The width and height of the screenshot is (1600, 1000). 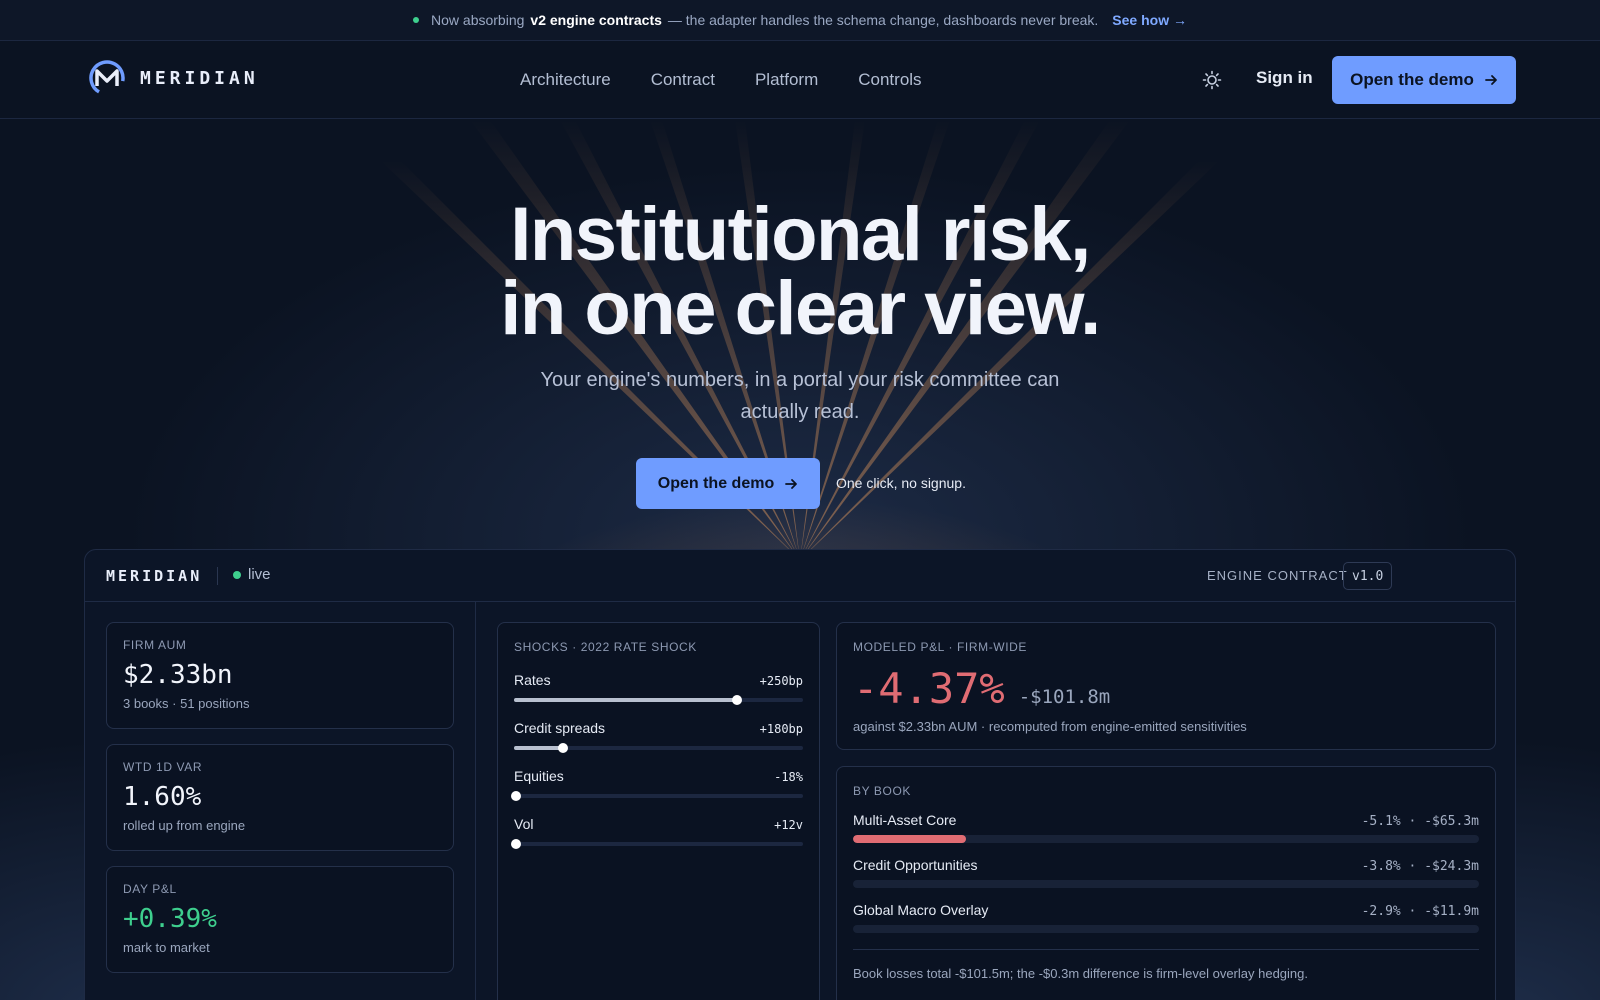 I want to click on hero-open-demo-button: Open the demo, so click(x=728, y=483).